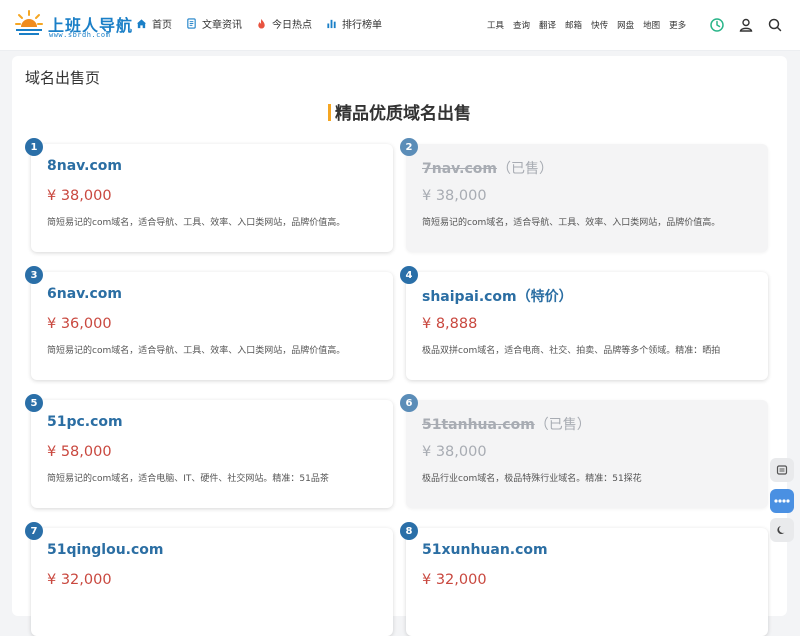  I want to click on clock-icon, so click(717, 25).